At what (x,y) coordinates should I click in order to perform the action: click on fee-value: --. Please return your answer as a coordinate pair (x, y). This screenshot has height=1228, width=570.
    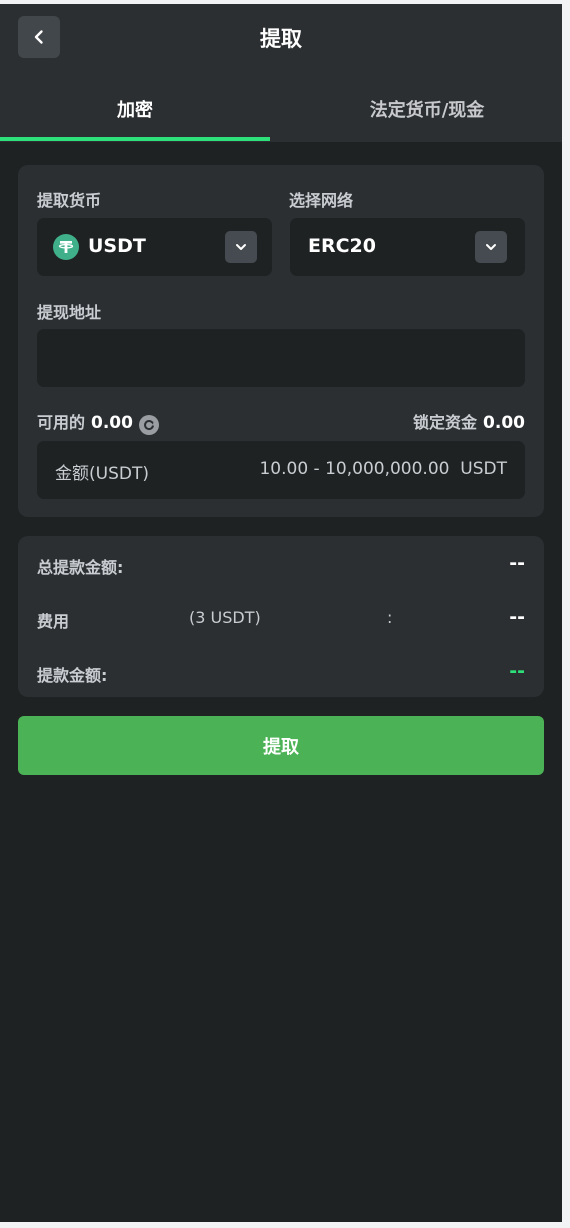
    Looking at the image, I should click on (517, 617).